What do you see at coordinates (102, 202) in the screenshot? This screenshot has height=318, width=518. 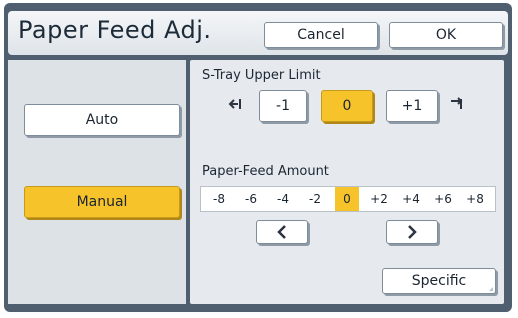 I see `manual-button: Manual` at bounding box center [102, 202].